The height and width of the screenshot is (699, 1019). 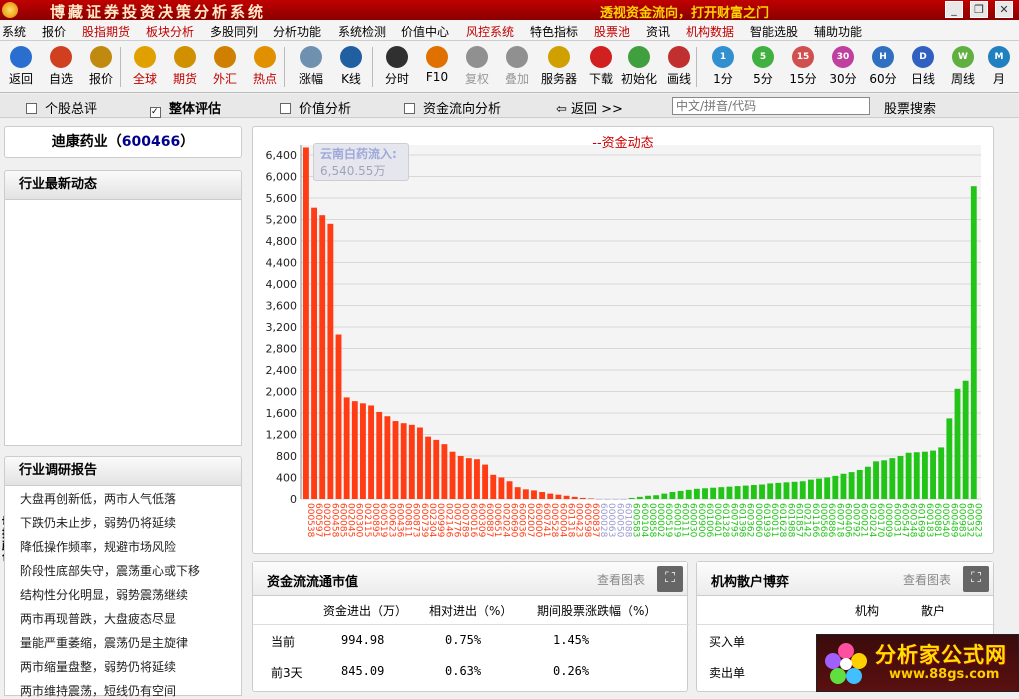 I want to click on menu-item: 机构数据, so click(x=710, y=31).